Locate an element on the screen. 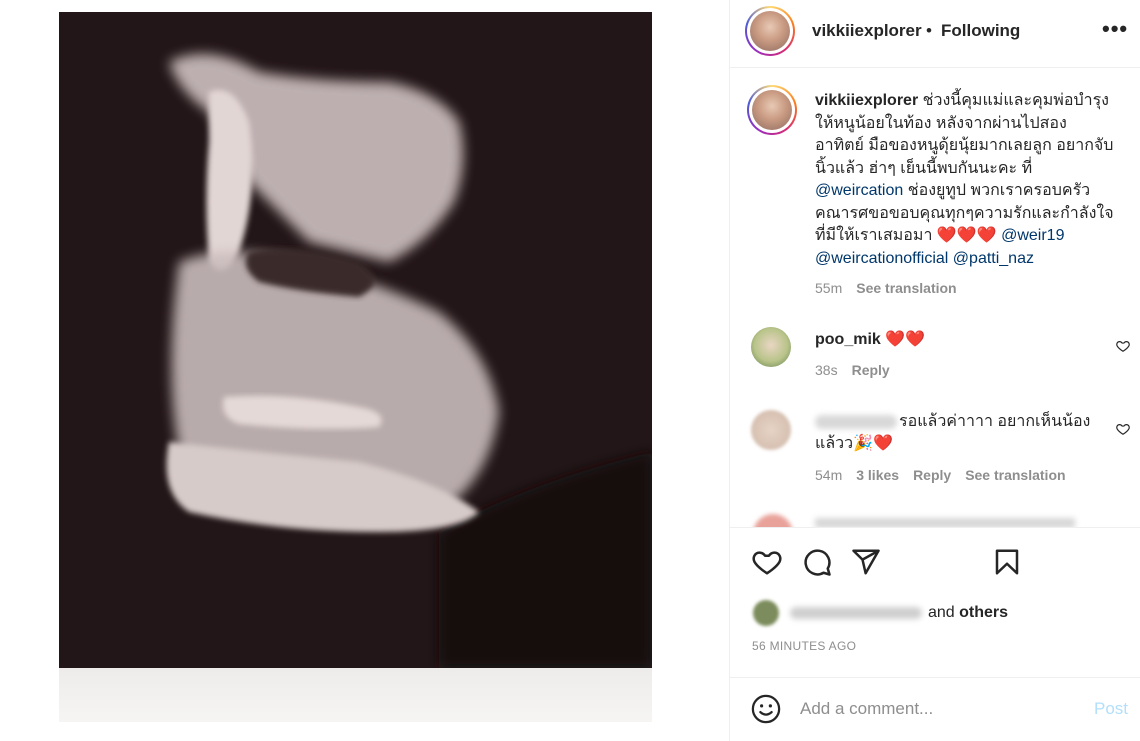 This screenshot has width=1140, height=741. caption-author-avatar is located at coordinates (772, 110).